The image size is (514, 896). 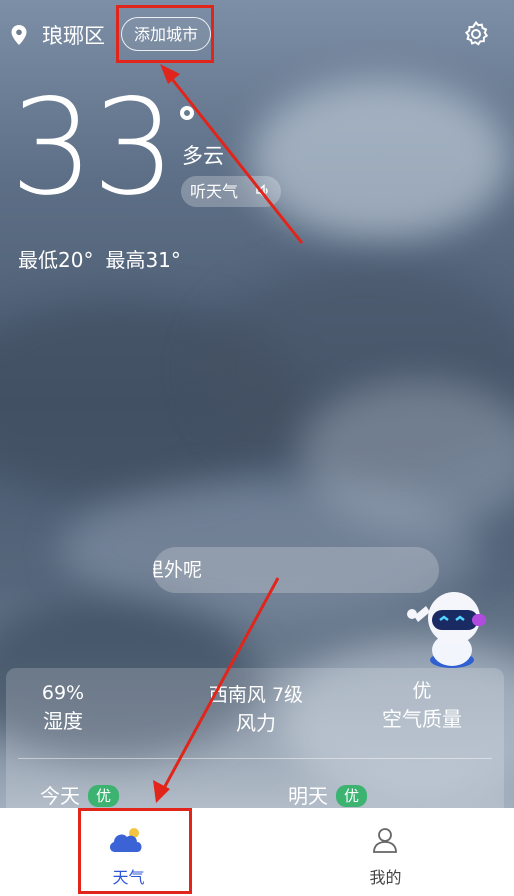 What do you see at coordinates (296, 570) in the screenshot?
I see `assistant-speech-bubble: 里外呢` at bounding box center [296, 570].